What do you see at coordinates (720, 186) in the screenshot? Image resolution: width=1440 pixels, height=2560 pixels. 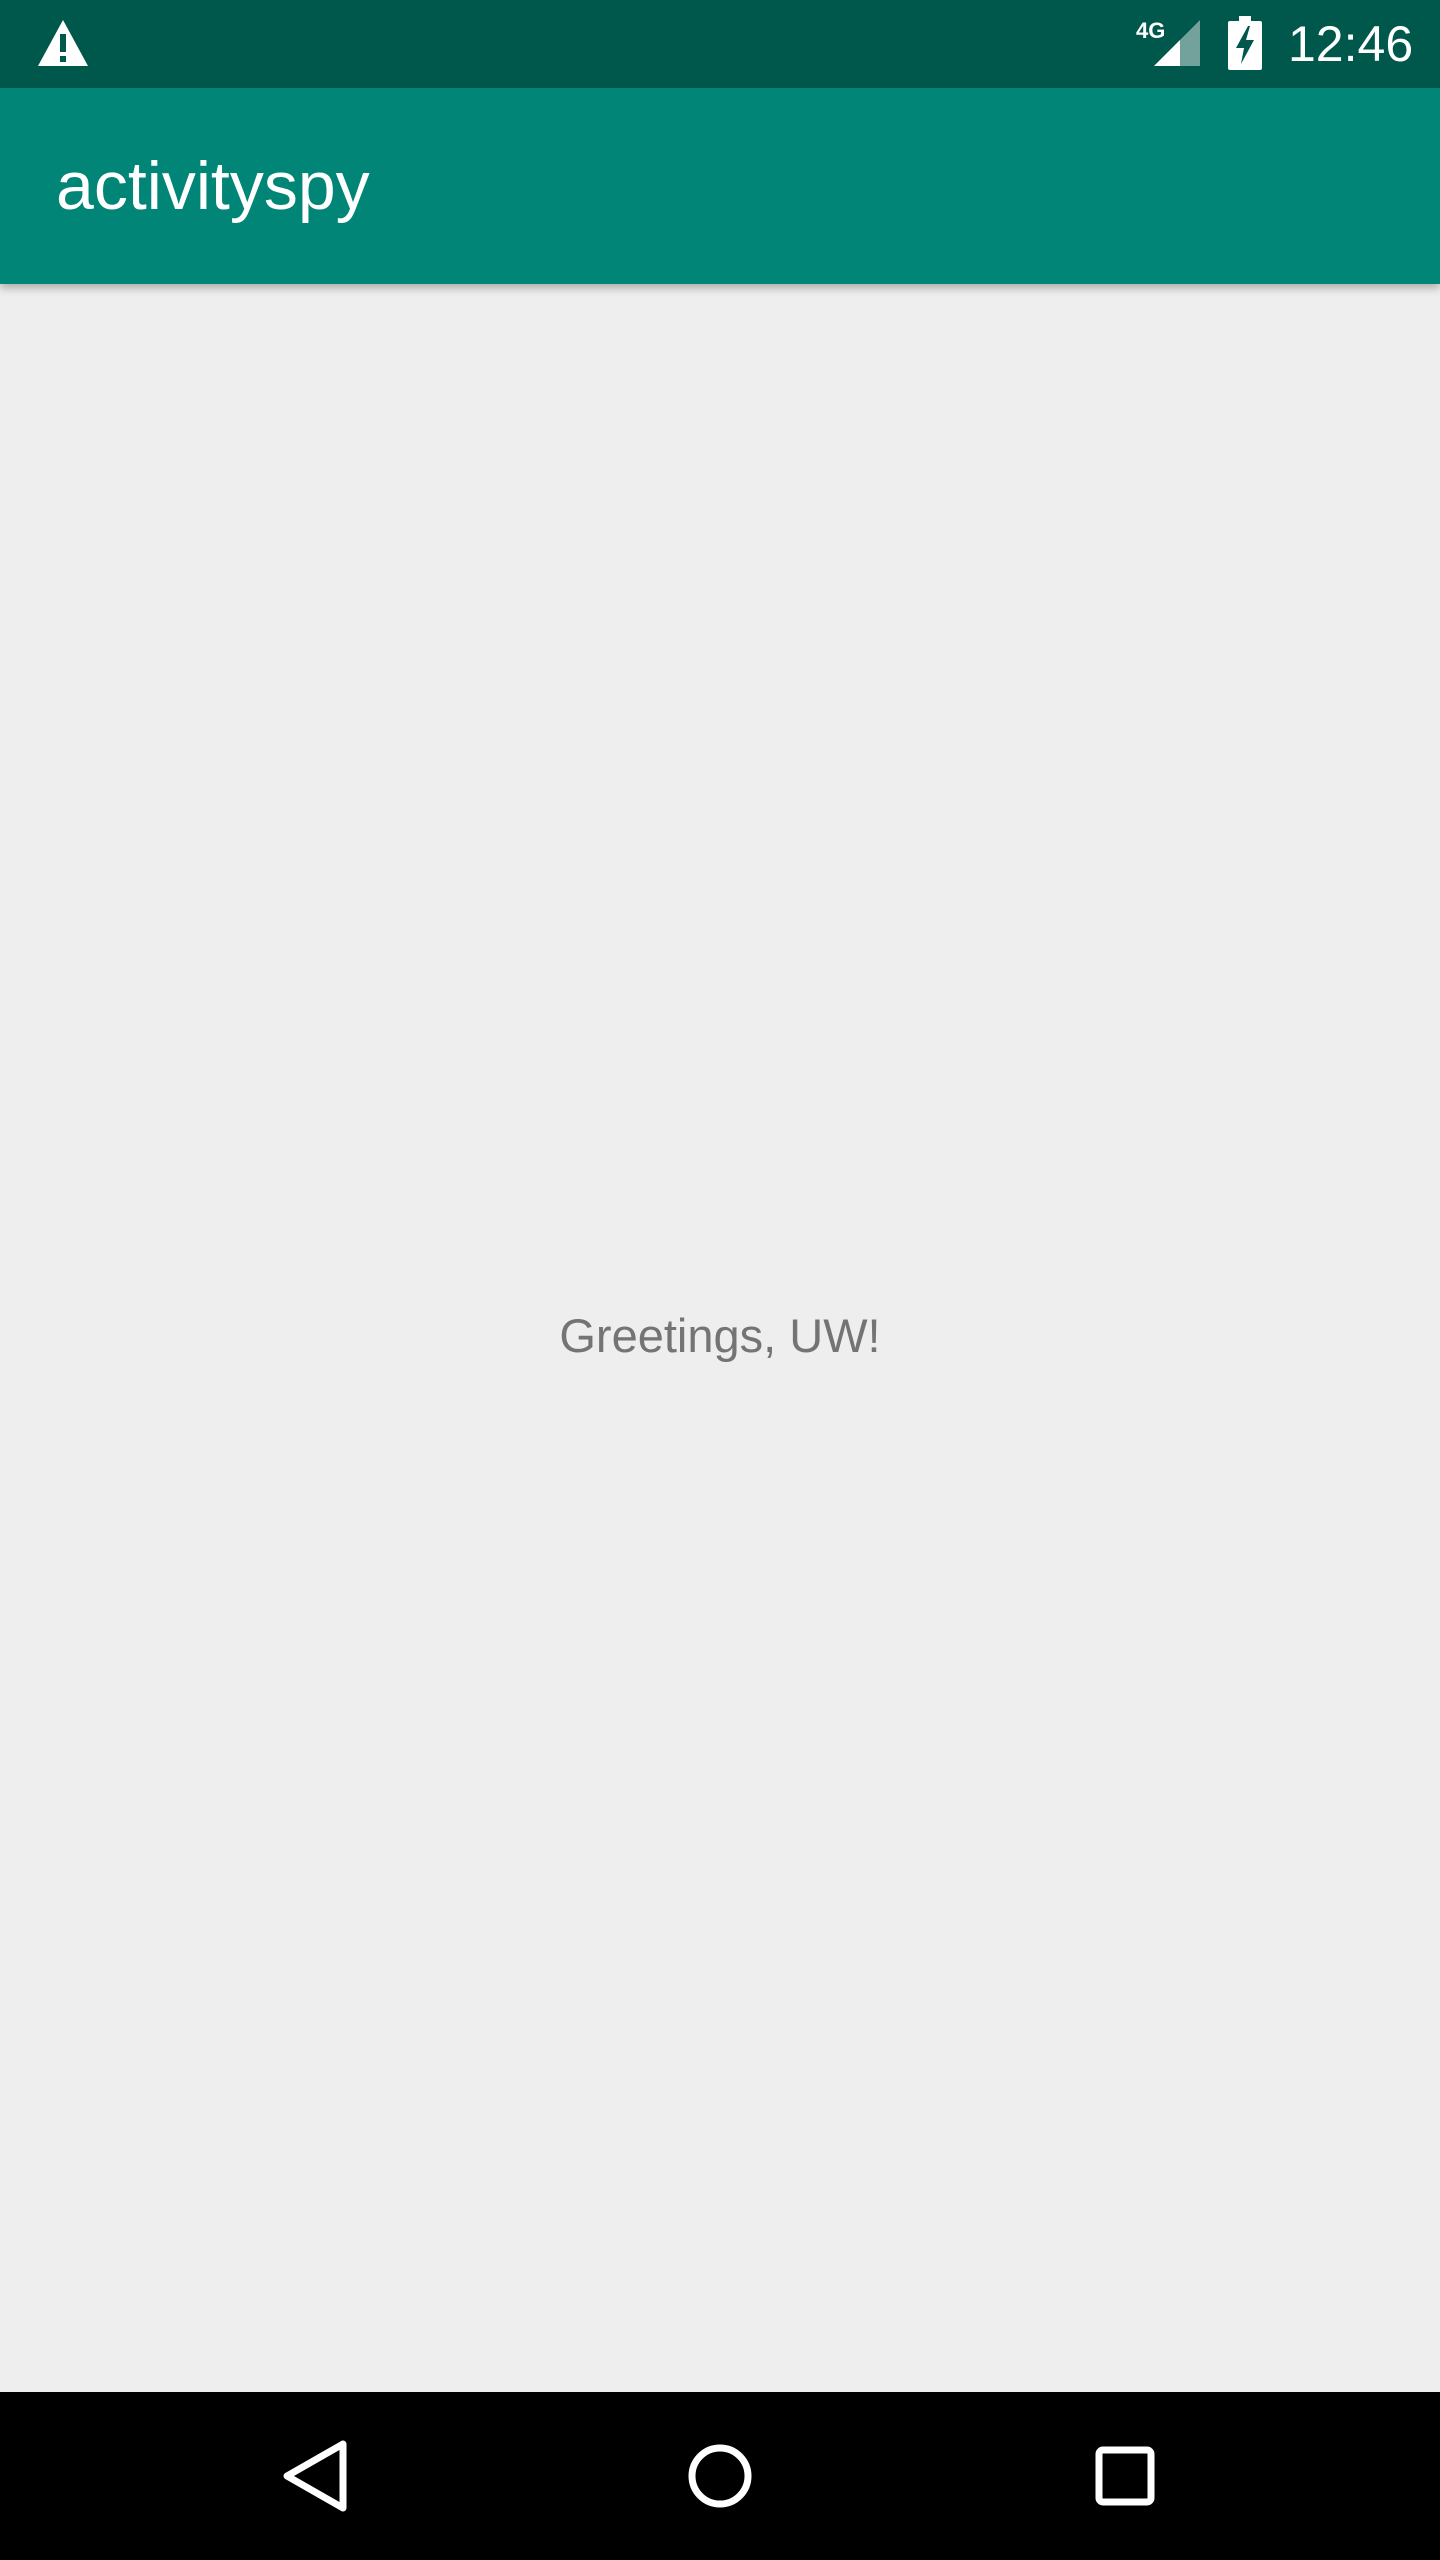 I see `app-bar: activityspy` at bounding box center [720, 186].